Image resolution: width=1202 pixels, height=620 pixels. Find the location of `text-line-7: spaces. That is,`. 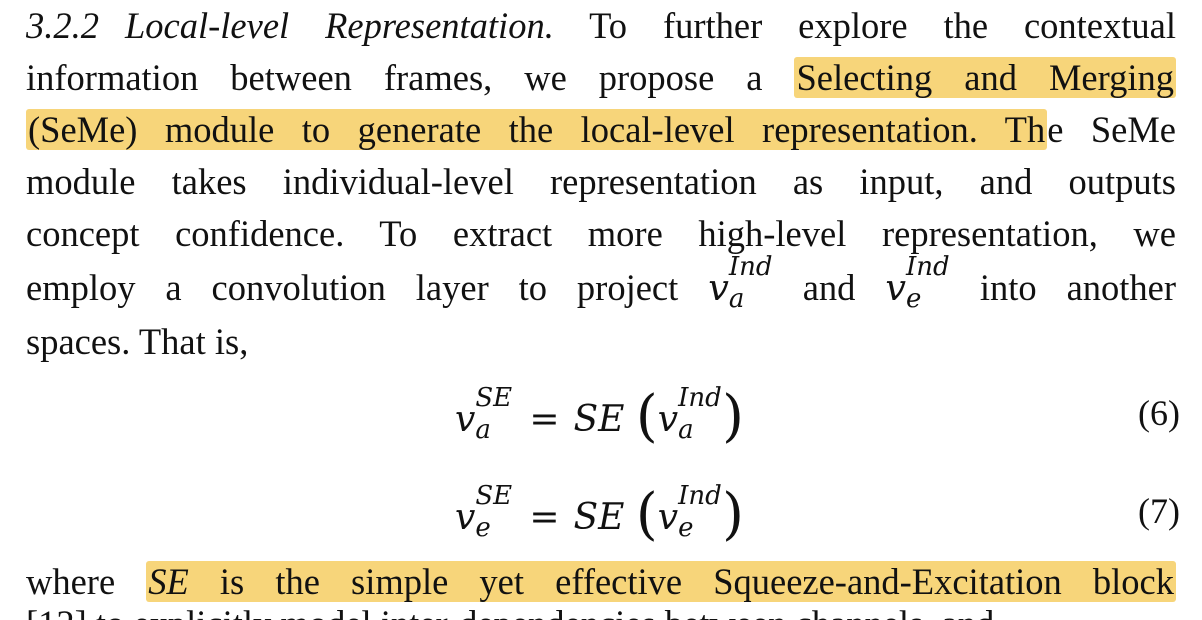

text-line-7: spaces. That is, is located at coordinates (137, 342).